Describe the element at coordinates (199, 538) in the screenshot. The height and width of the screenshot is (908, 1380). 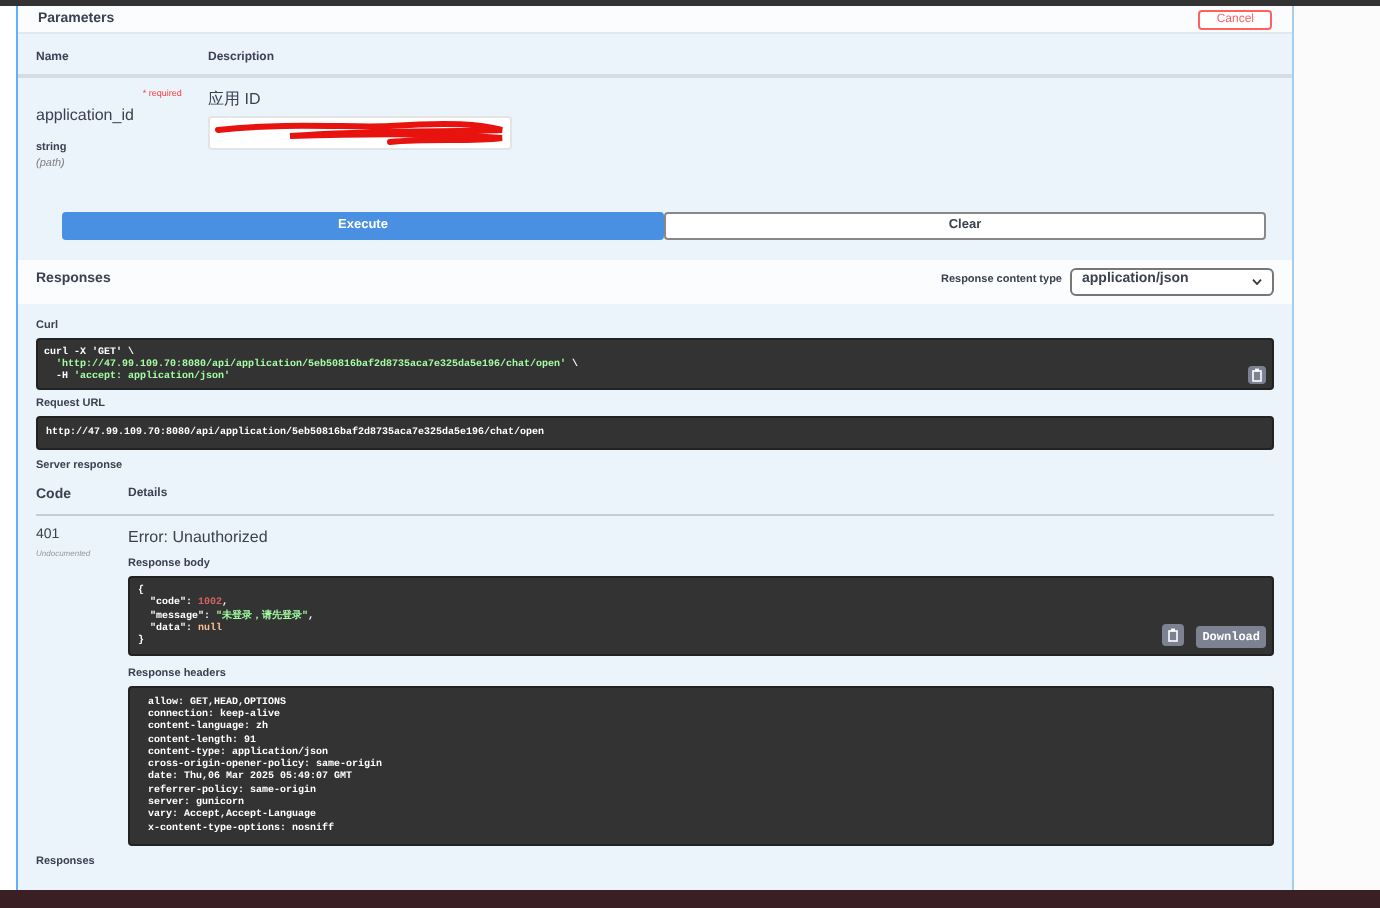
I see `error-title: Error: Unauthorized` at that location.